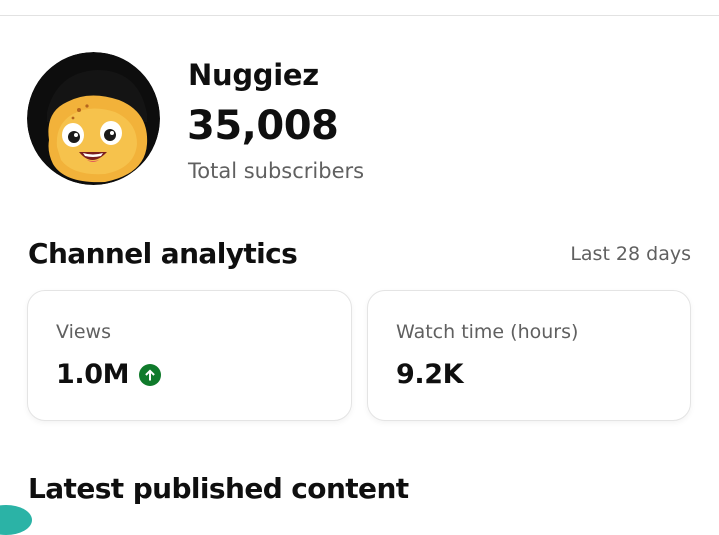 The height and width of the screenshot is (535, 719). What do you see at coordinates (263, 126) in the screenshot?
I see `subscriber-count: 35,008` at bounding box center [263, 126].